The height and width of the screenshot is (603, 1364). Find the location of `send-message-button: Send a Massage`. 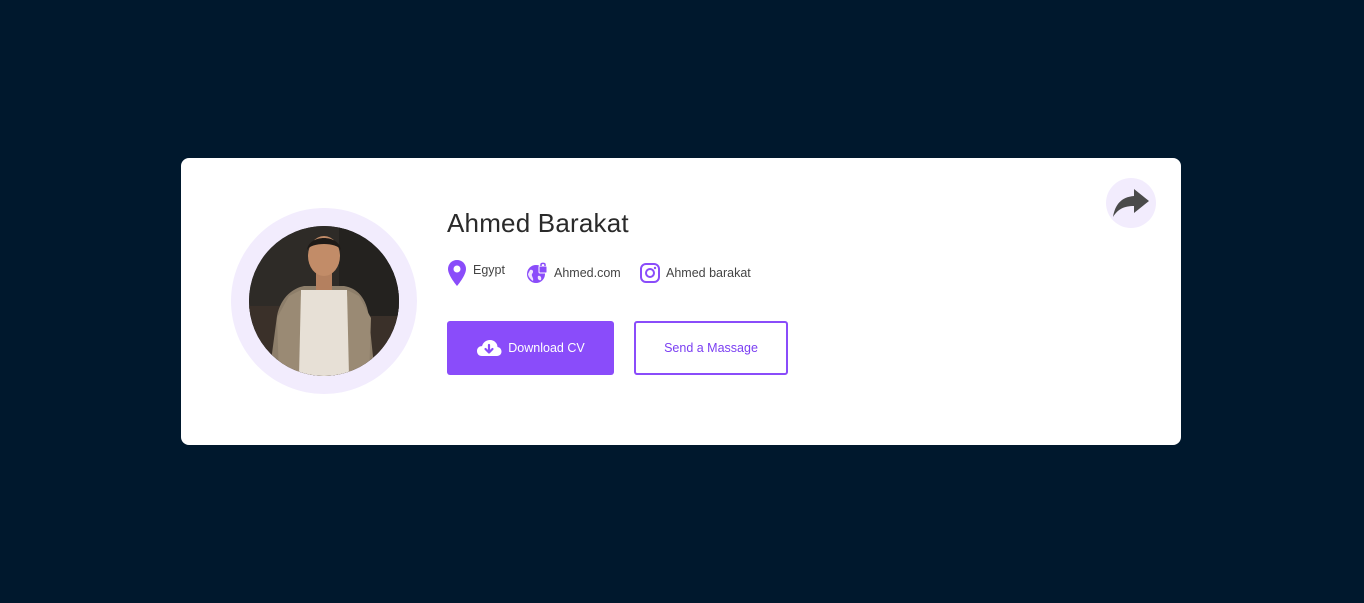

send-message-button: Send a Massage is located at coordinates (711, 348).